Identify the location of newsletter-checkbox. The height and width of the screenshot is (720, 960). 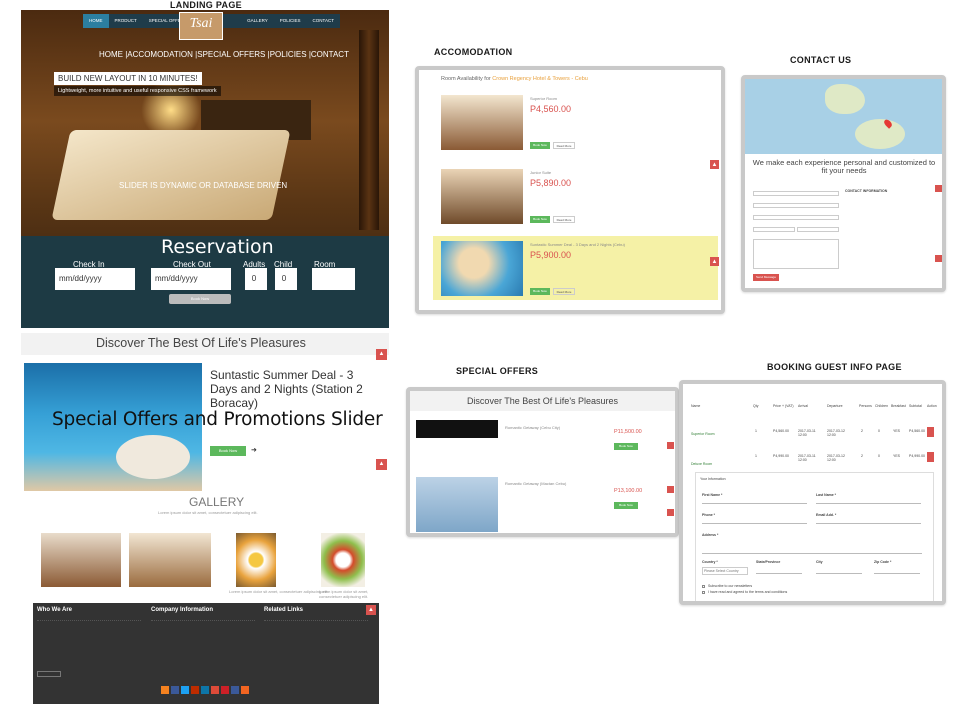
(703, 586).